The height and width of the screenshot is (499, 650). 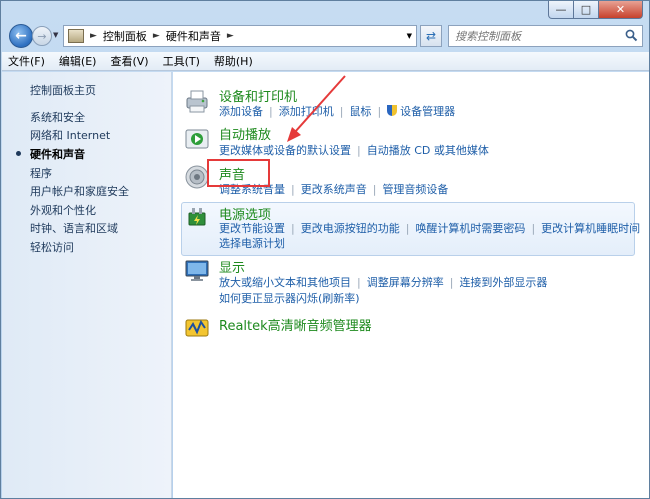 What do you see at coordinates (63, 90) in the screenshot?
I see `sidebar-item-home: 控制面板主页` at bounding box center [63, 90].